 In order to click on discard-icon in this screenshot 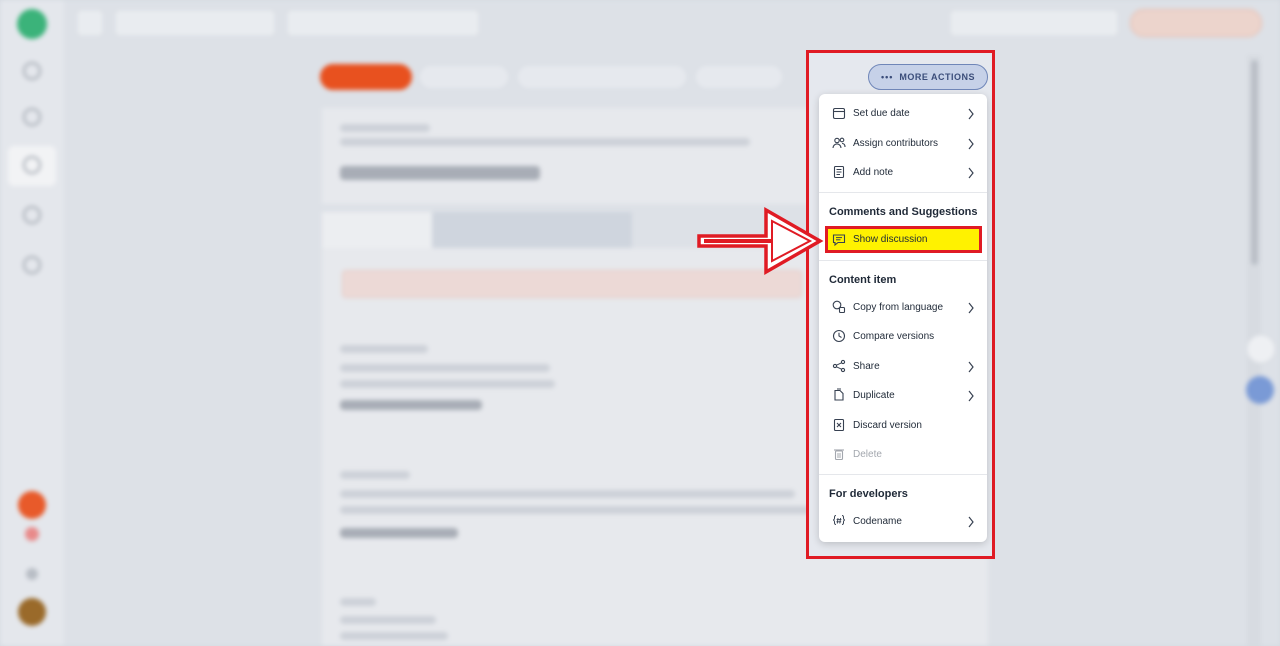, I will do `click(839, 425)`.